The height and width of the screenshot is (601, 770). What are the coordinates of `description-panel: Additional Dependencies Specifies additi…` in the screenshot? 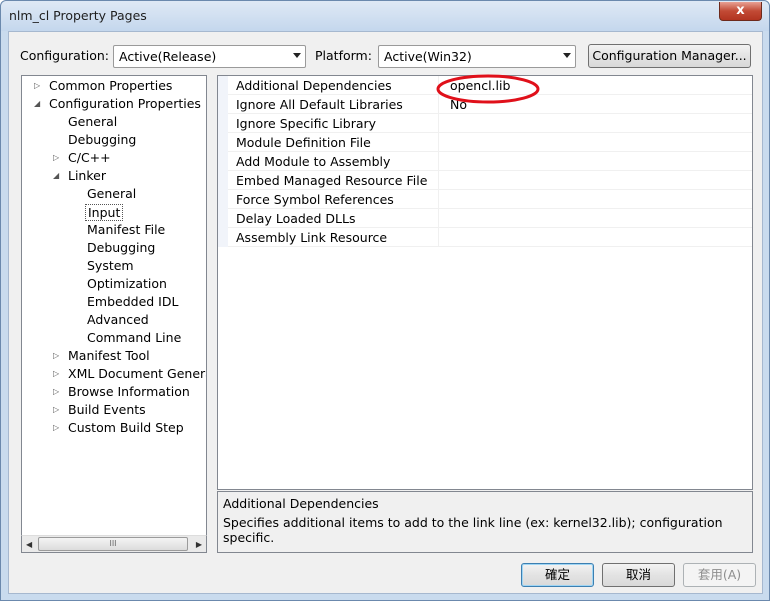 It's located at (485, 522).